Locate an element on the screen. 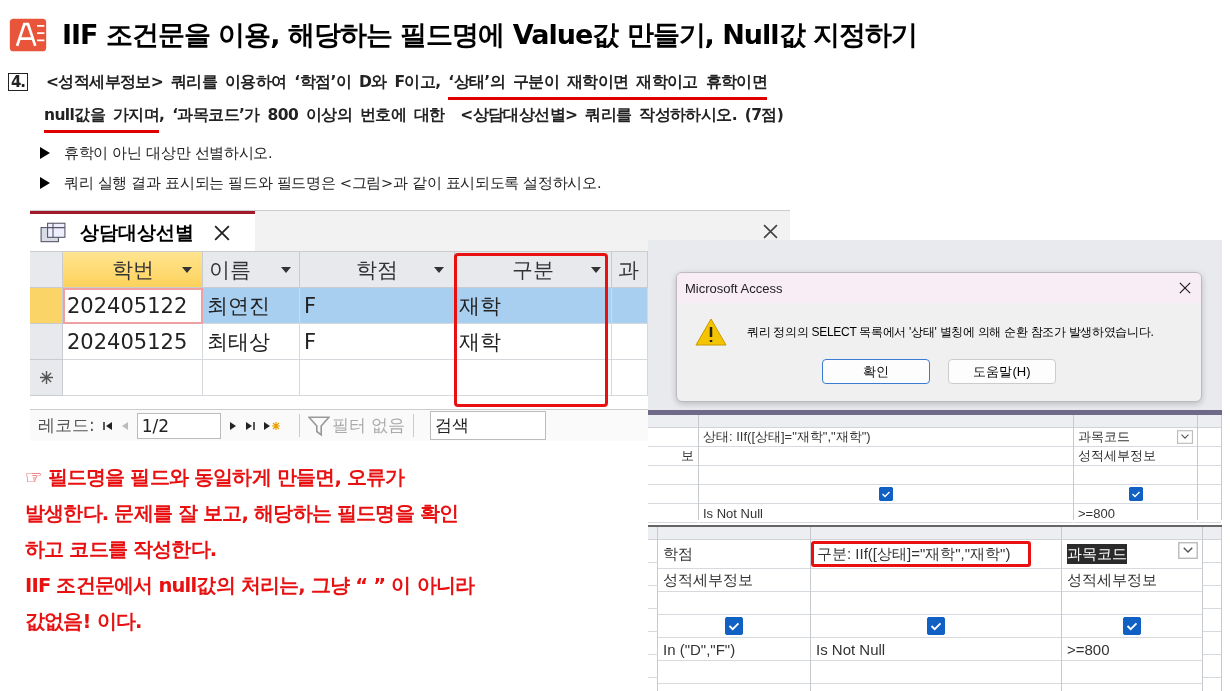 The image size is (1230, 691). dialog-button: 확인 is located at coordinates (876, 371).